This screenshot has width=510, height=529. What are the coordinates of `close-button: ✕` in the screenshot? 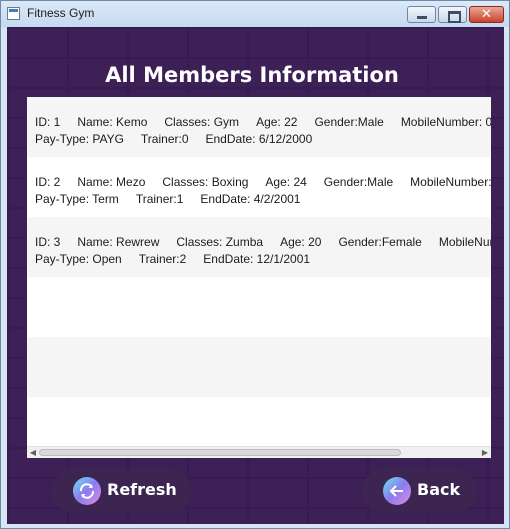 It's located at (486, 14).